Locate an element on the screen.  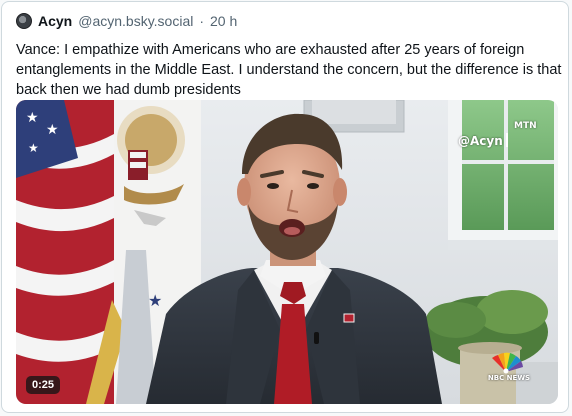
watermark-handle: @Acyn is located at coordinates (480, 141).